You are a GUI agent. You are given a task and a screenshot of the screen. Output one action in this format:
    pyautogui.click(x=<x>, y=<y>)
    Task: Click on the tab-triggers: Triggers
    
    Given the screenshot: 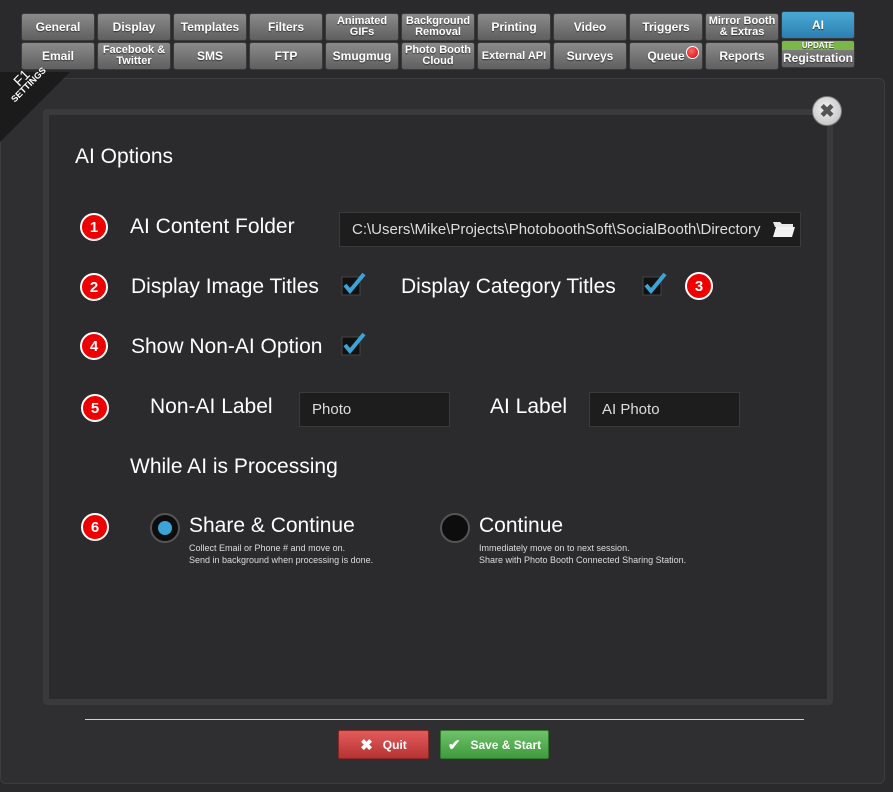 What is the action you would take?
    pyautogui.click(x=666, y=27)
    